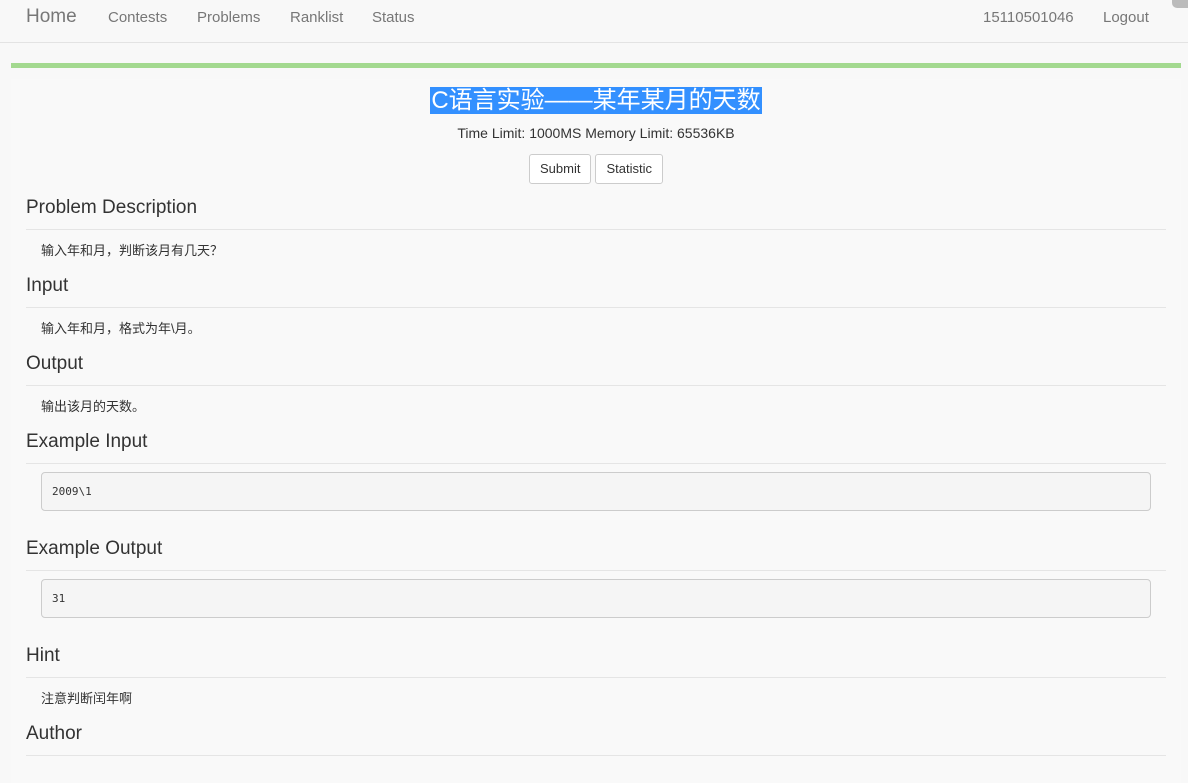  Describe the element at coordinates (596, 491) in the screenshot. I see `example-input-code: 2009\1` at that location.